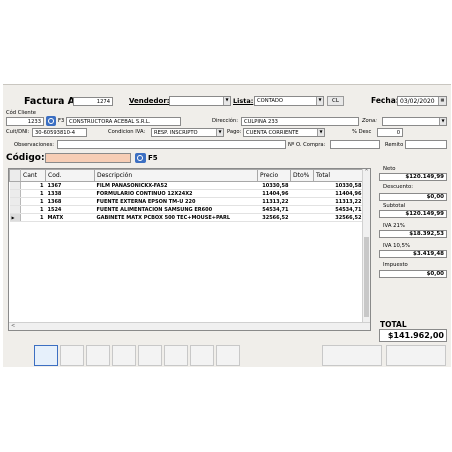  I want to click on cell-desc: FUENTE EXTERNA EPSON TM-U 220, so click(176, 201).